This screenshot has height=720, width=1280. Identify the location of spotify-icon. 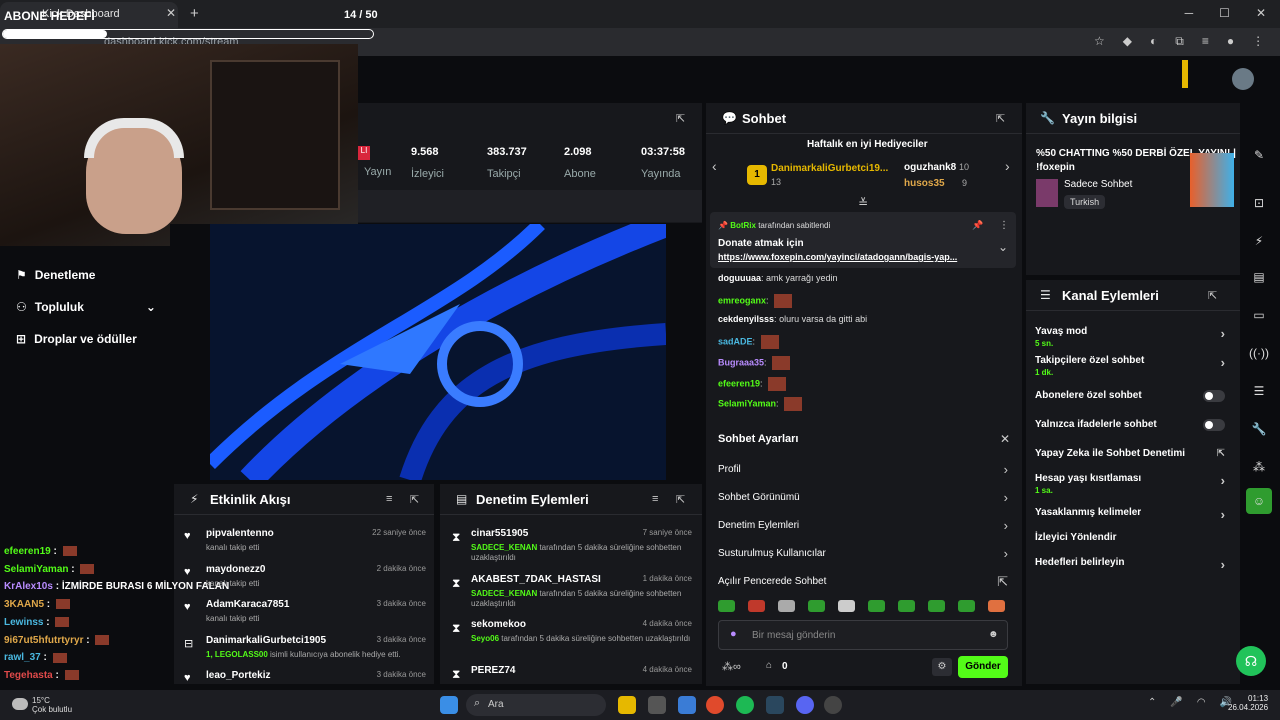
(745, 705).